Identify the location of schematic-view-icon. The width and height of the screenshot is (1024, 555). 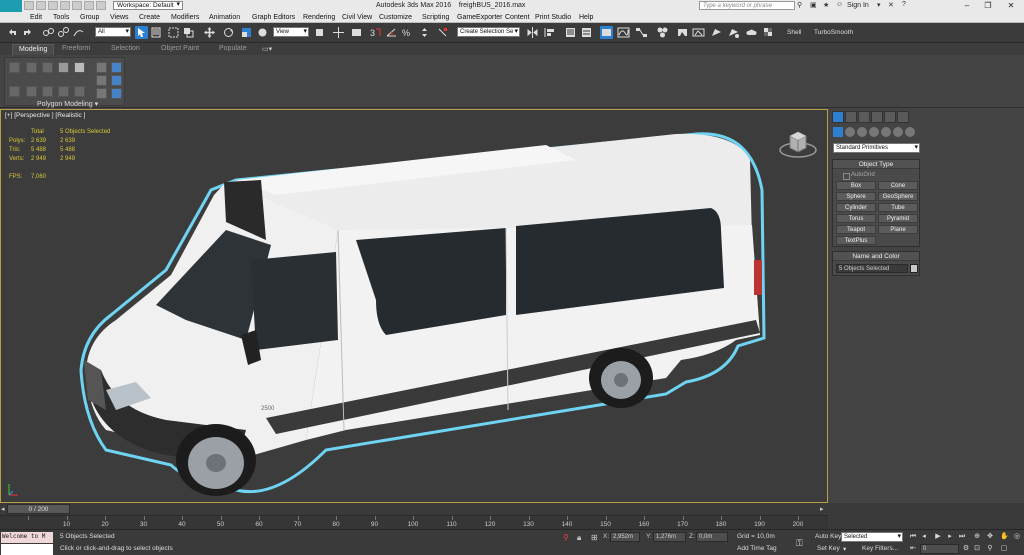
(641, 32).